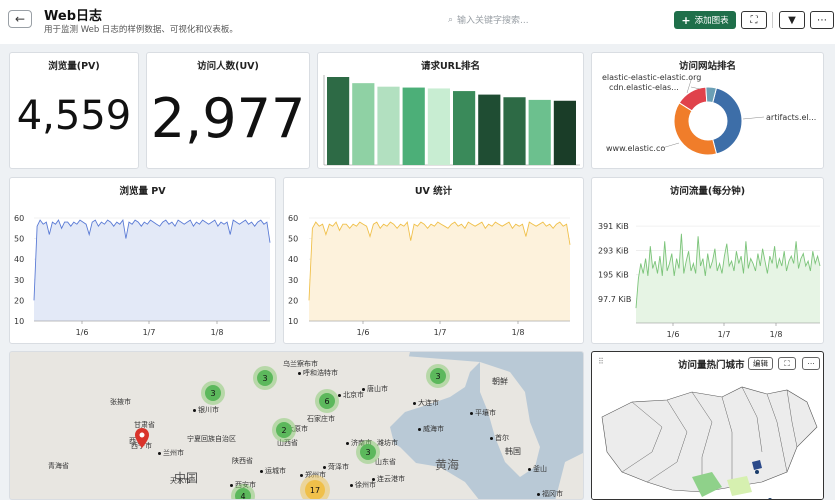 The width and height of the screenshot is (835, 500). I want to click on city-label: 福冈市, so click(550, 494).